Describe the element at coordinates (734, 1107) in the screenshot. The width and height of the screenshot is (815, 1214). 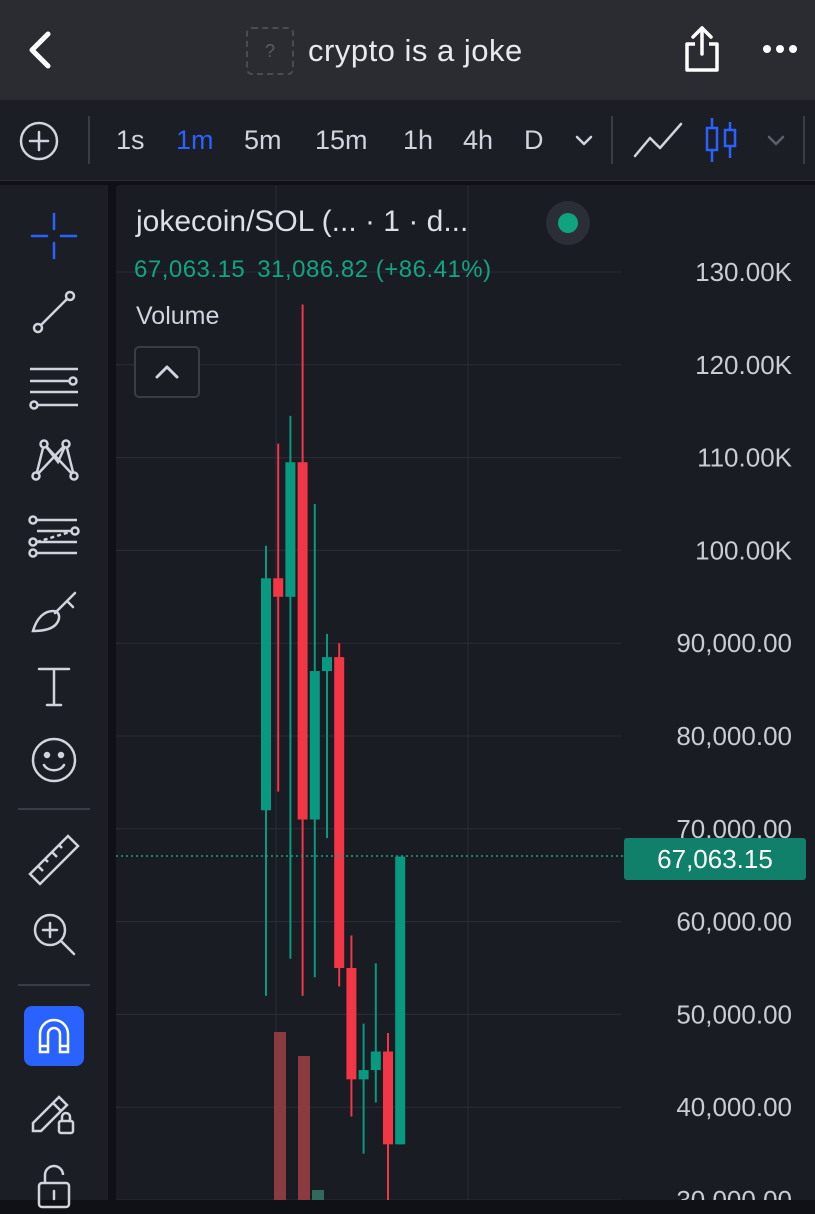
I see `price-axis-label: 40,000.00` at that location.